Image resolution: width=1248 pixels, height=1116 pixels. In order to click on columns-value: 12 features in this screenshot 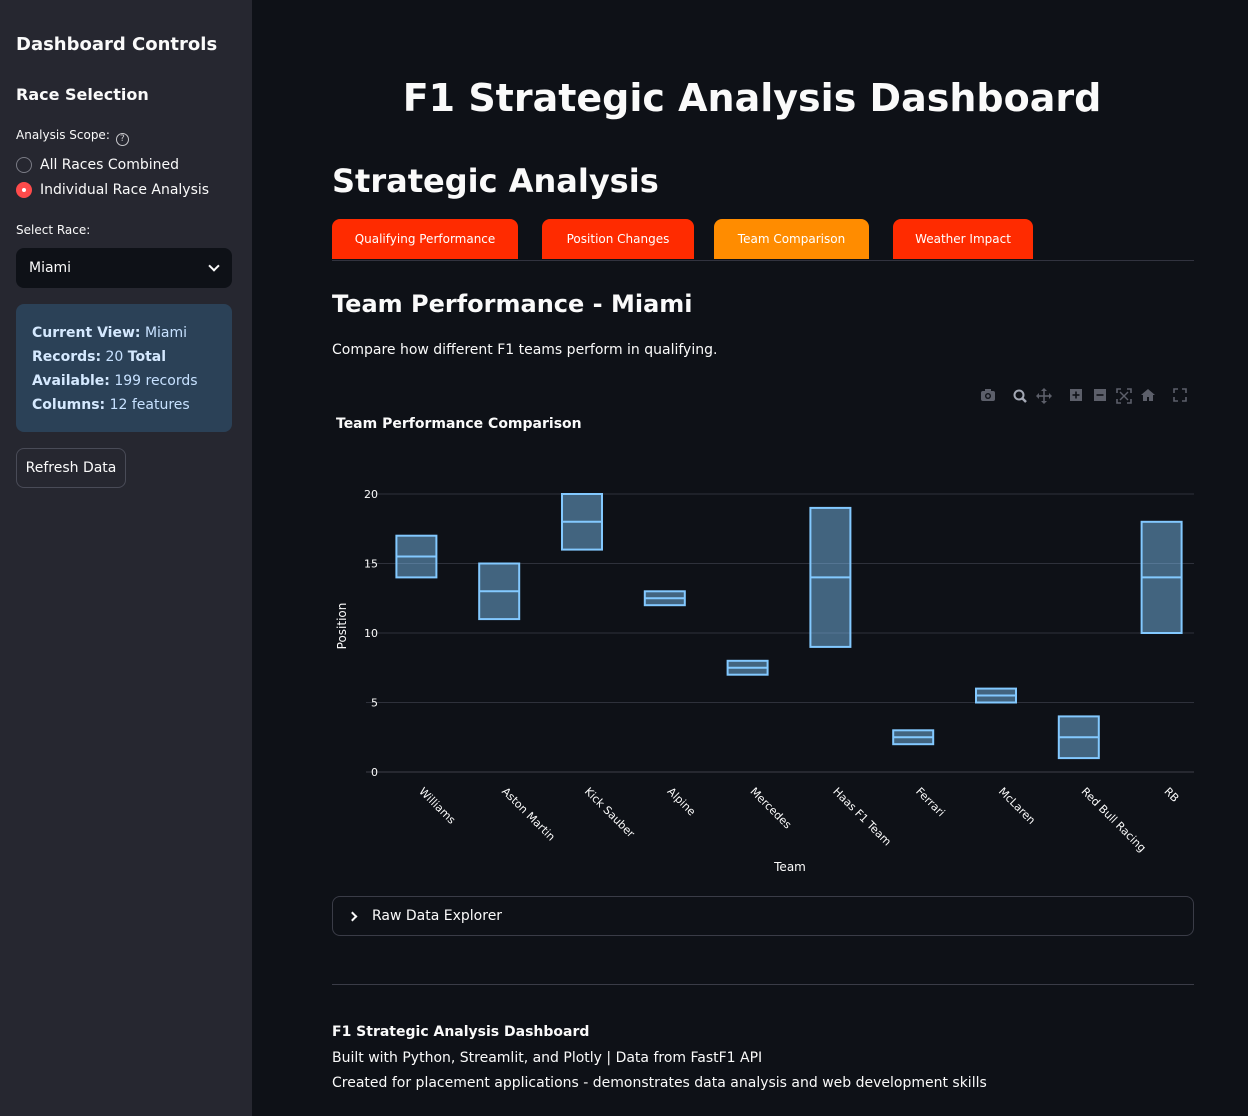, I will do `click(149, 405)`.